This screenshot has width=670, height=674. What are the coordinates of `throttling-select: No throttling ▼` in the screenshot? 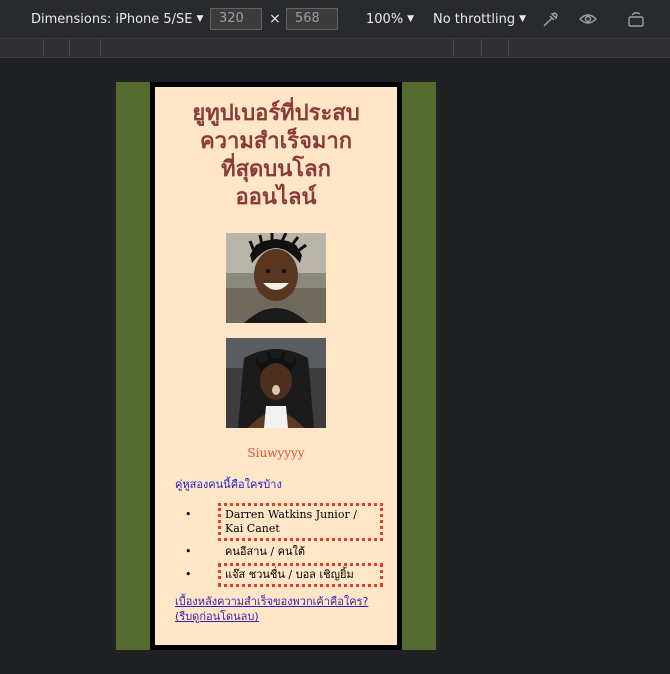 It's located at (479, 19).